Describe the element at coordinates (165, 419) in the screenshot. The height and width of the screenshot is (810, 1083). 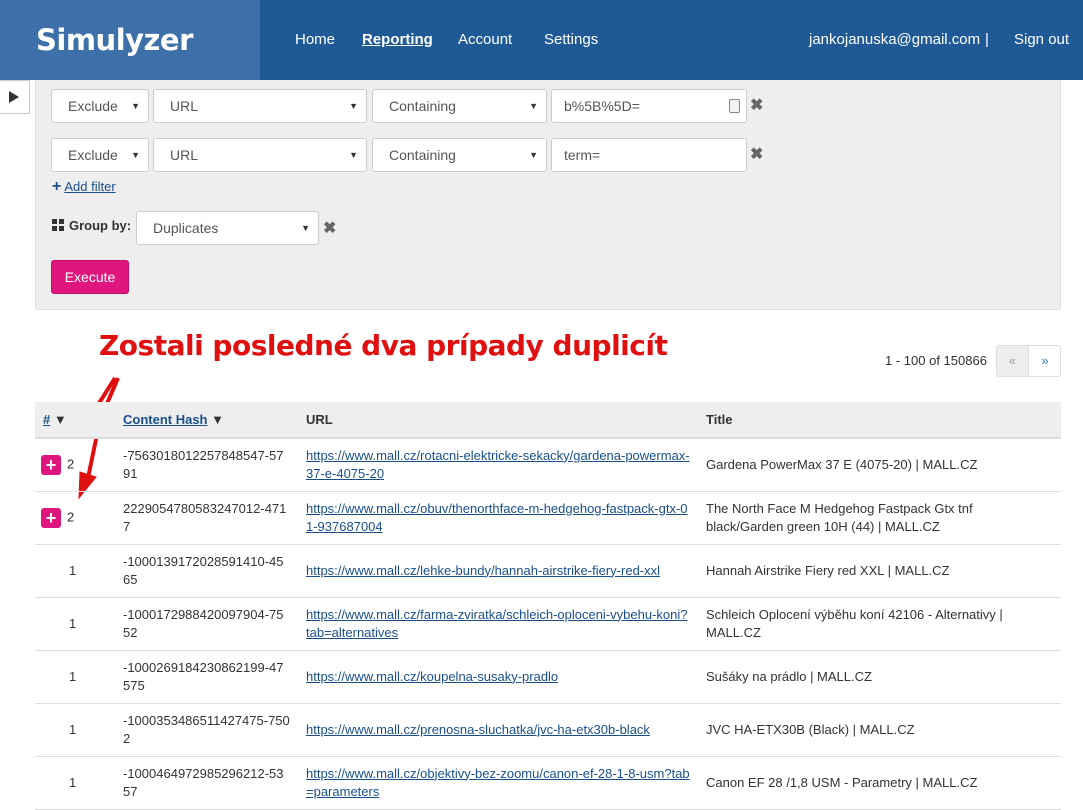
I see `sort-hash-link: Content Hash` at that location.